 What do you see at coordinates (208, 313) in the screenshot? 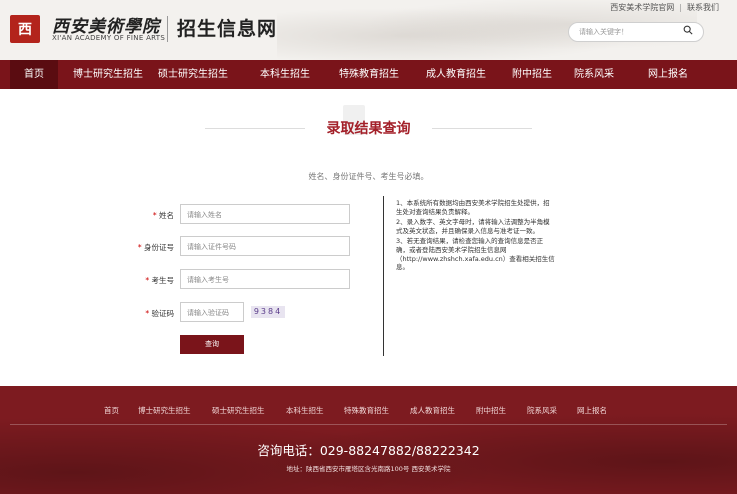
I see `captcha-input-placeholder: 请输入验证码` at bounding box center [208, 313].